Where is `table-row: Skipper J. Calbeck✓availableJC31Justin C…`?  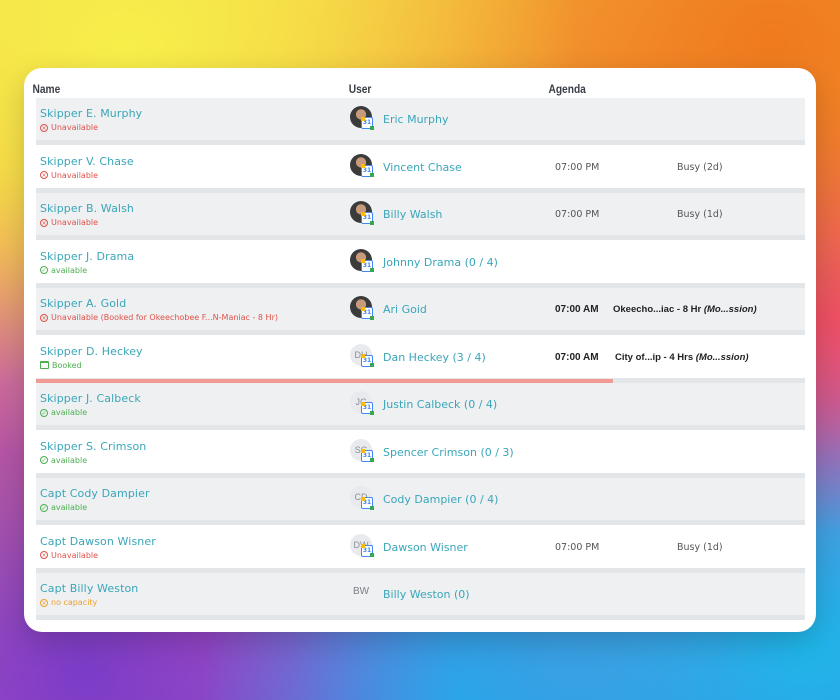
table-row: Skipper J. Calbeck✓availableJC31Justin C… is located at coordinates (420, 407).